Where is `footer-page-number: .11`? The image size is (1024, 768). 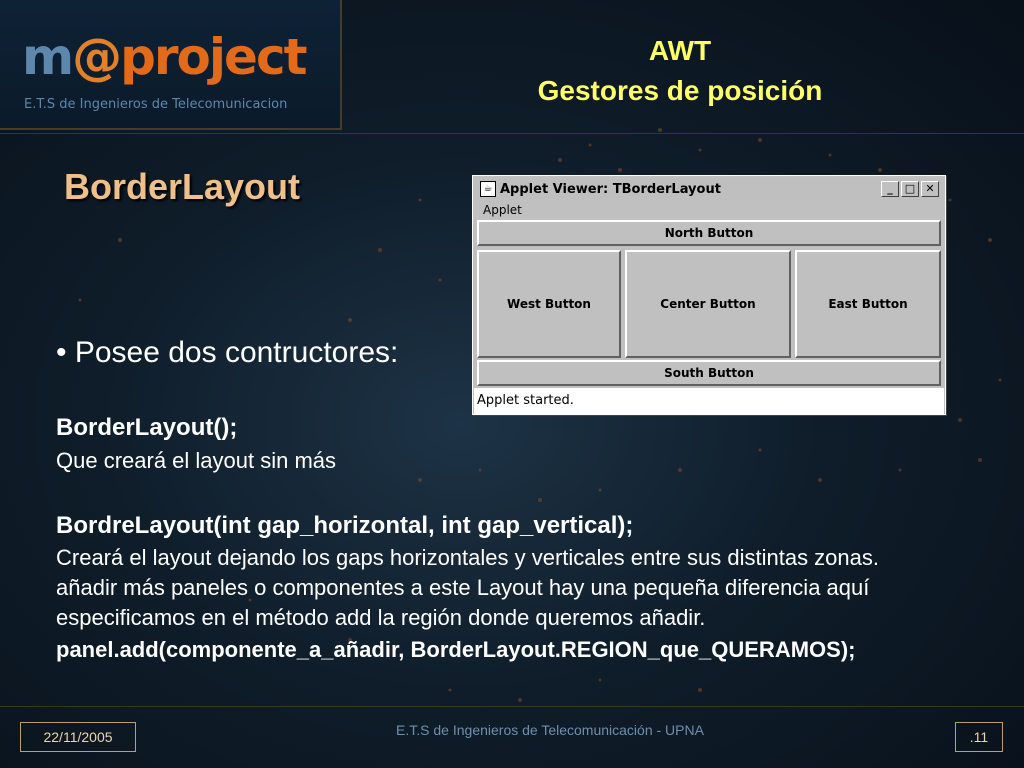
footer-page-number: .11 is located at coordinates (979, 737).